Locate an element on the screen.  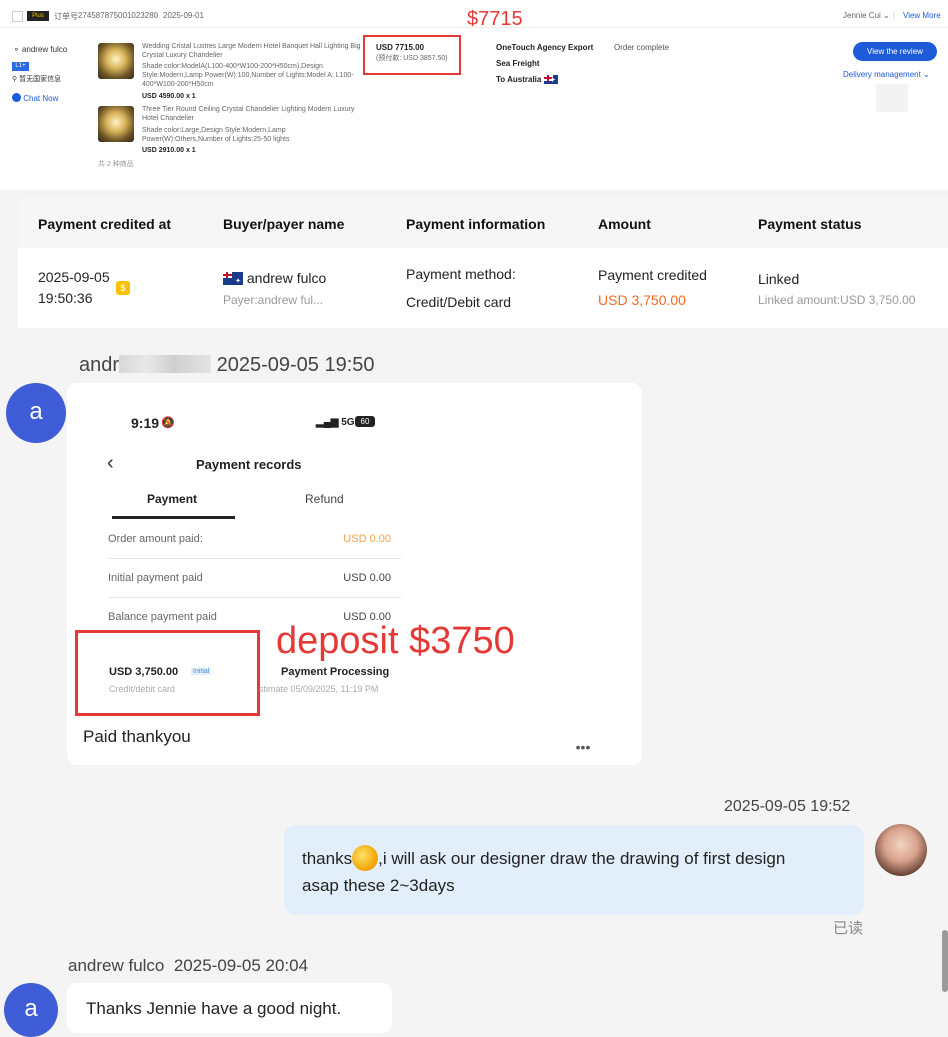
product-price: USD 2910.00 x 1 is located at coordinates (169, 150).